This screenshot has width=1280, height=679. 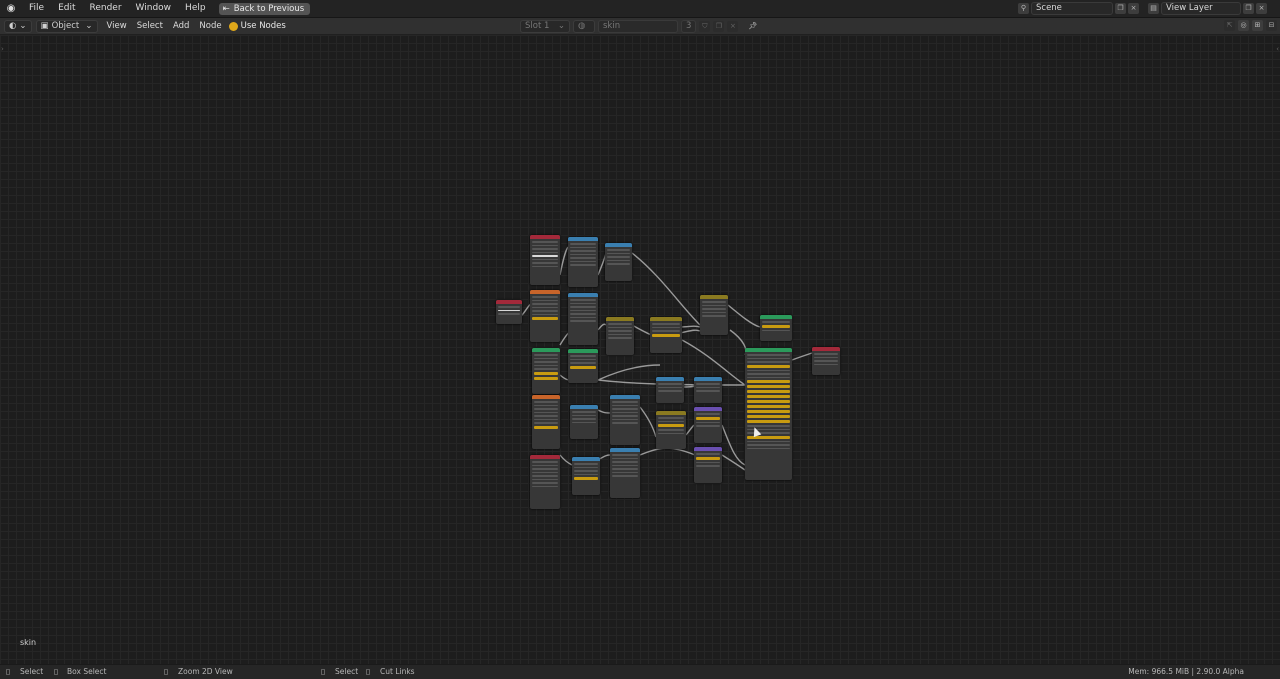 What do you see at coordinates (44, 25) in the screenshot?
I see `object-icon: ▣` at bounding box center [44, 25].